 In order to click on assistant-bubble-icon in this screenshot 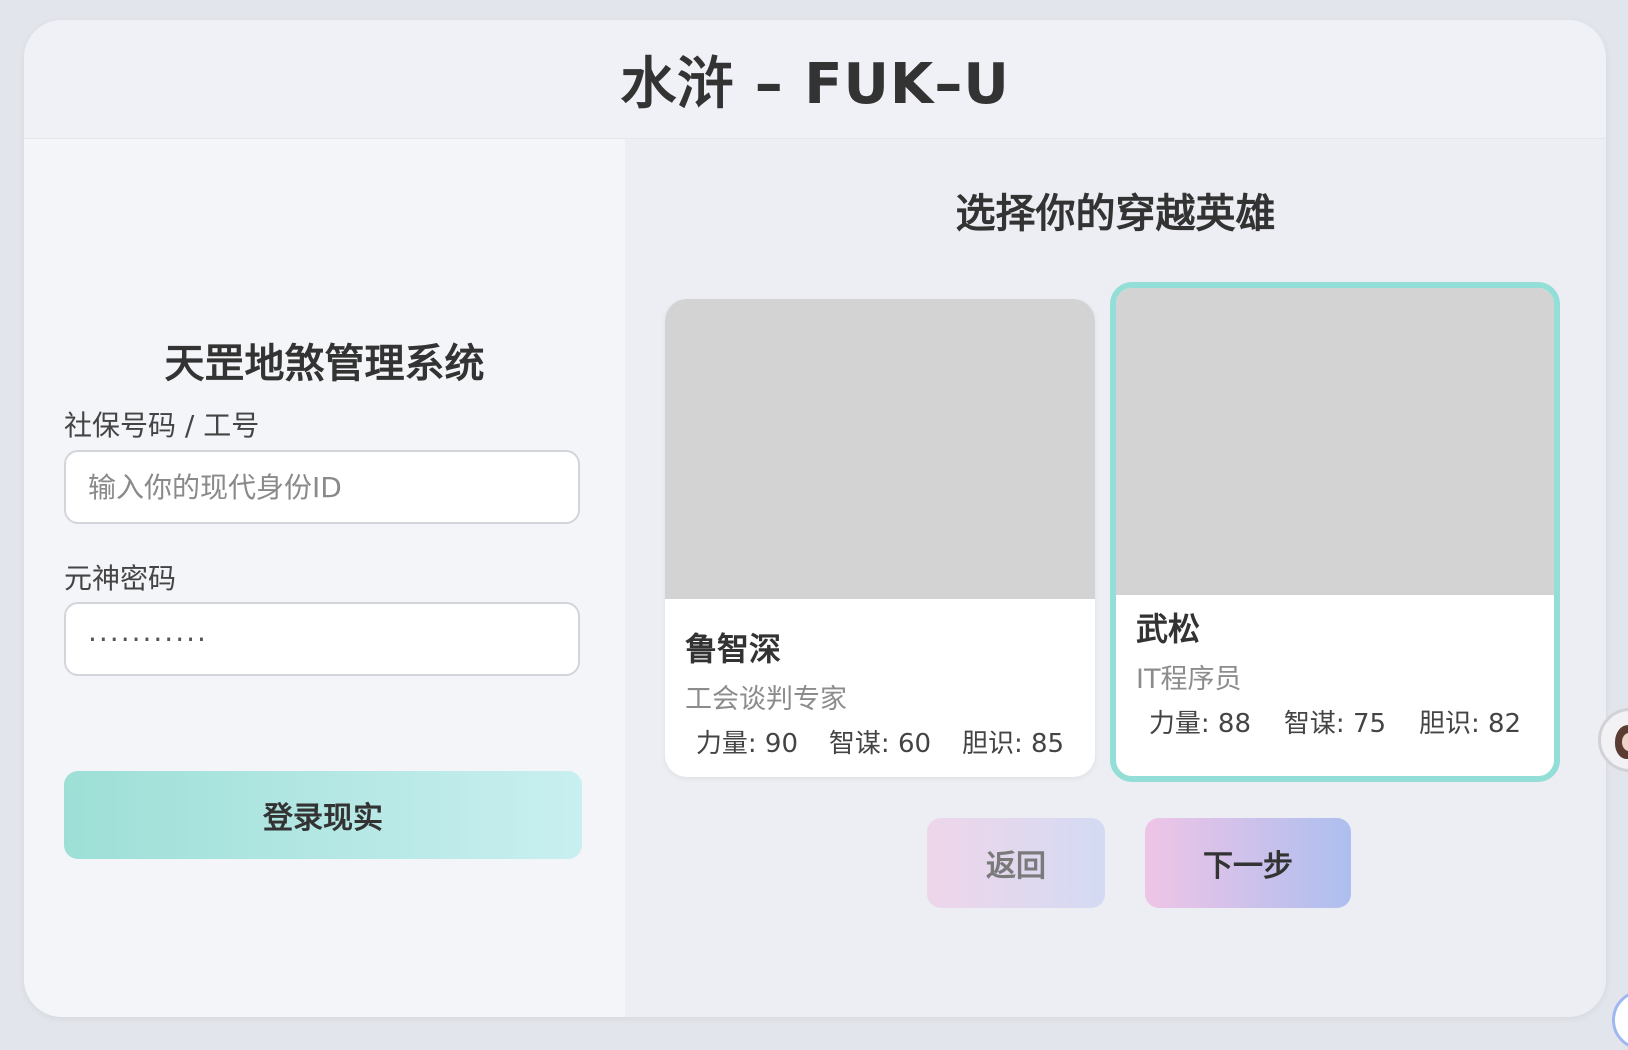, I will do `click(1620, 1020)`.